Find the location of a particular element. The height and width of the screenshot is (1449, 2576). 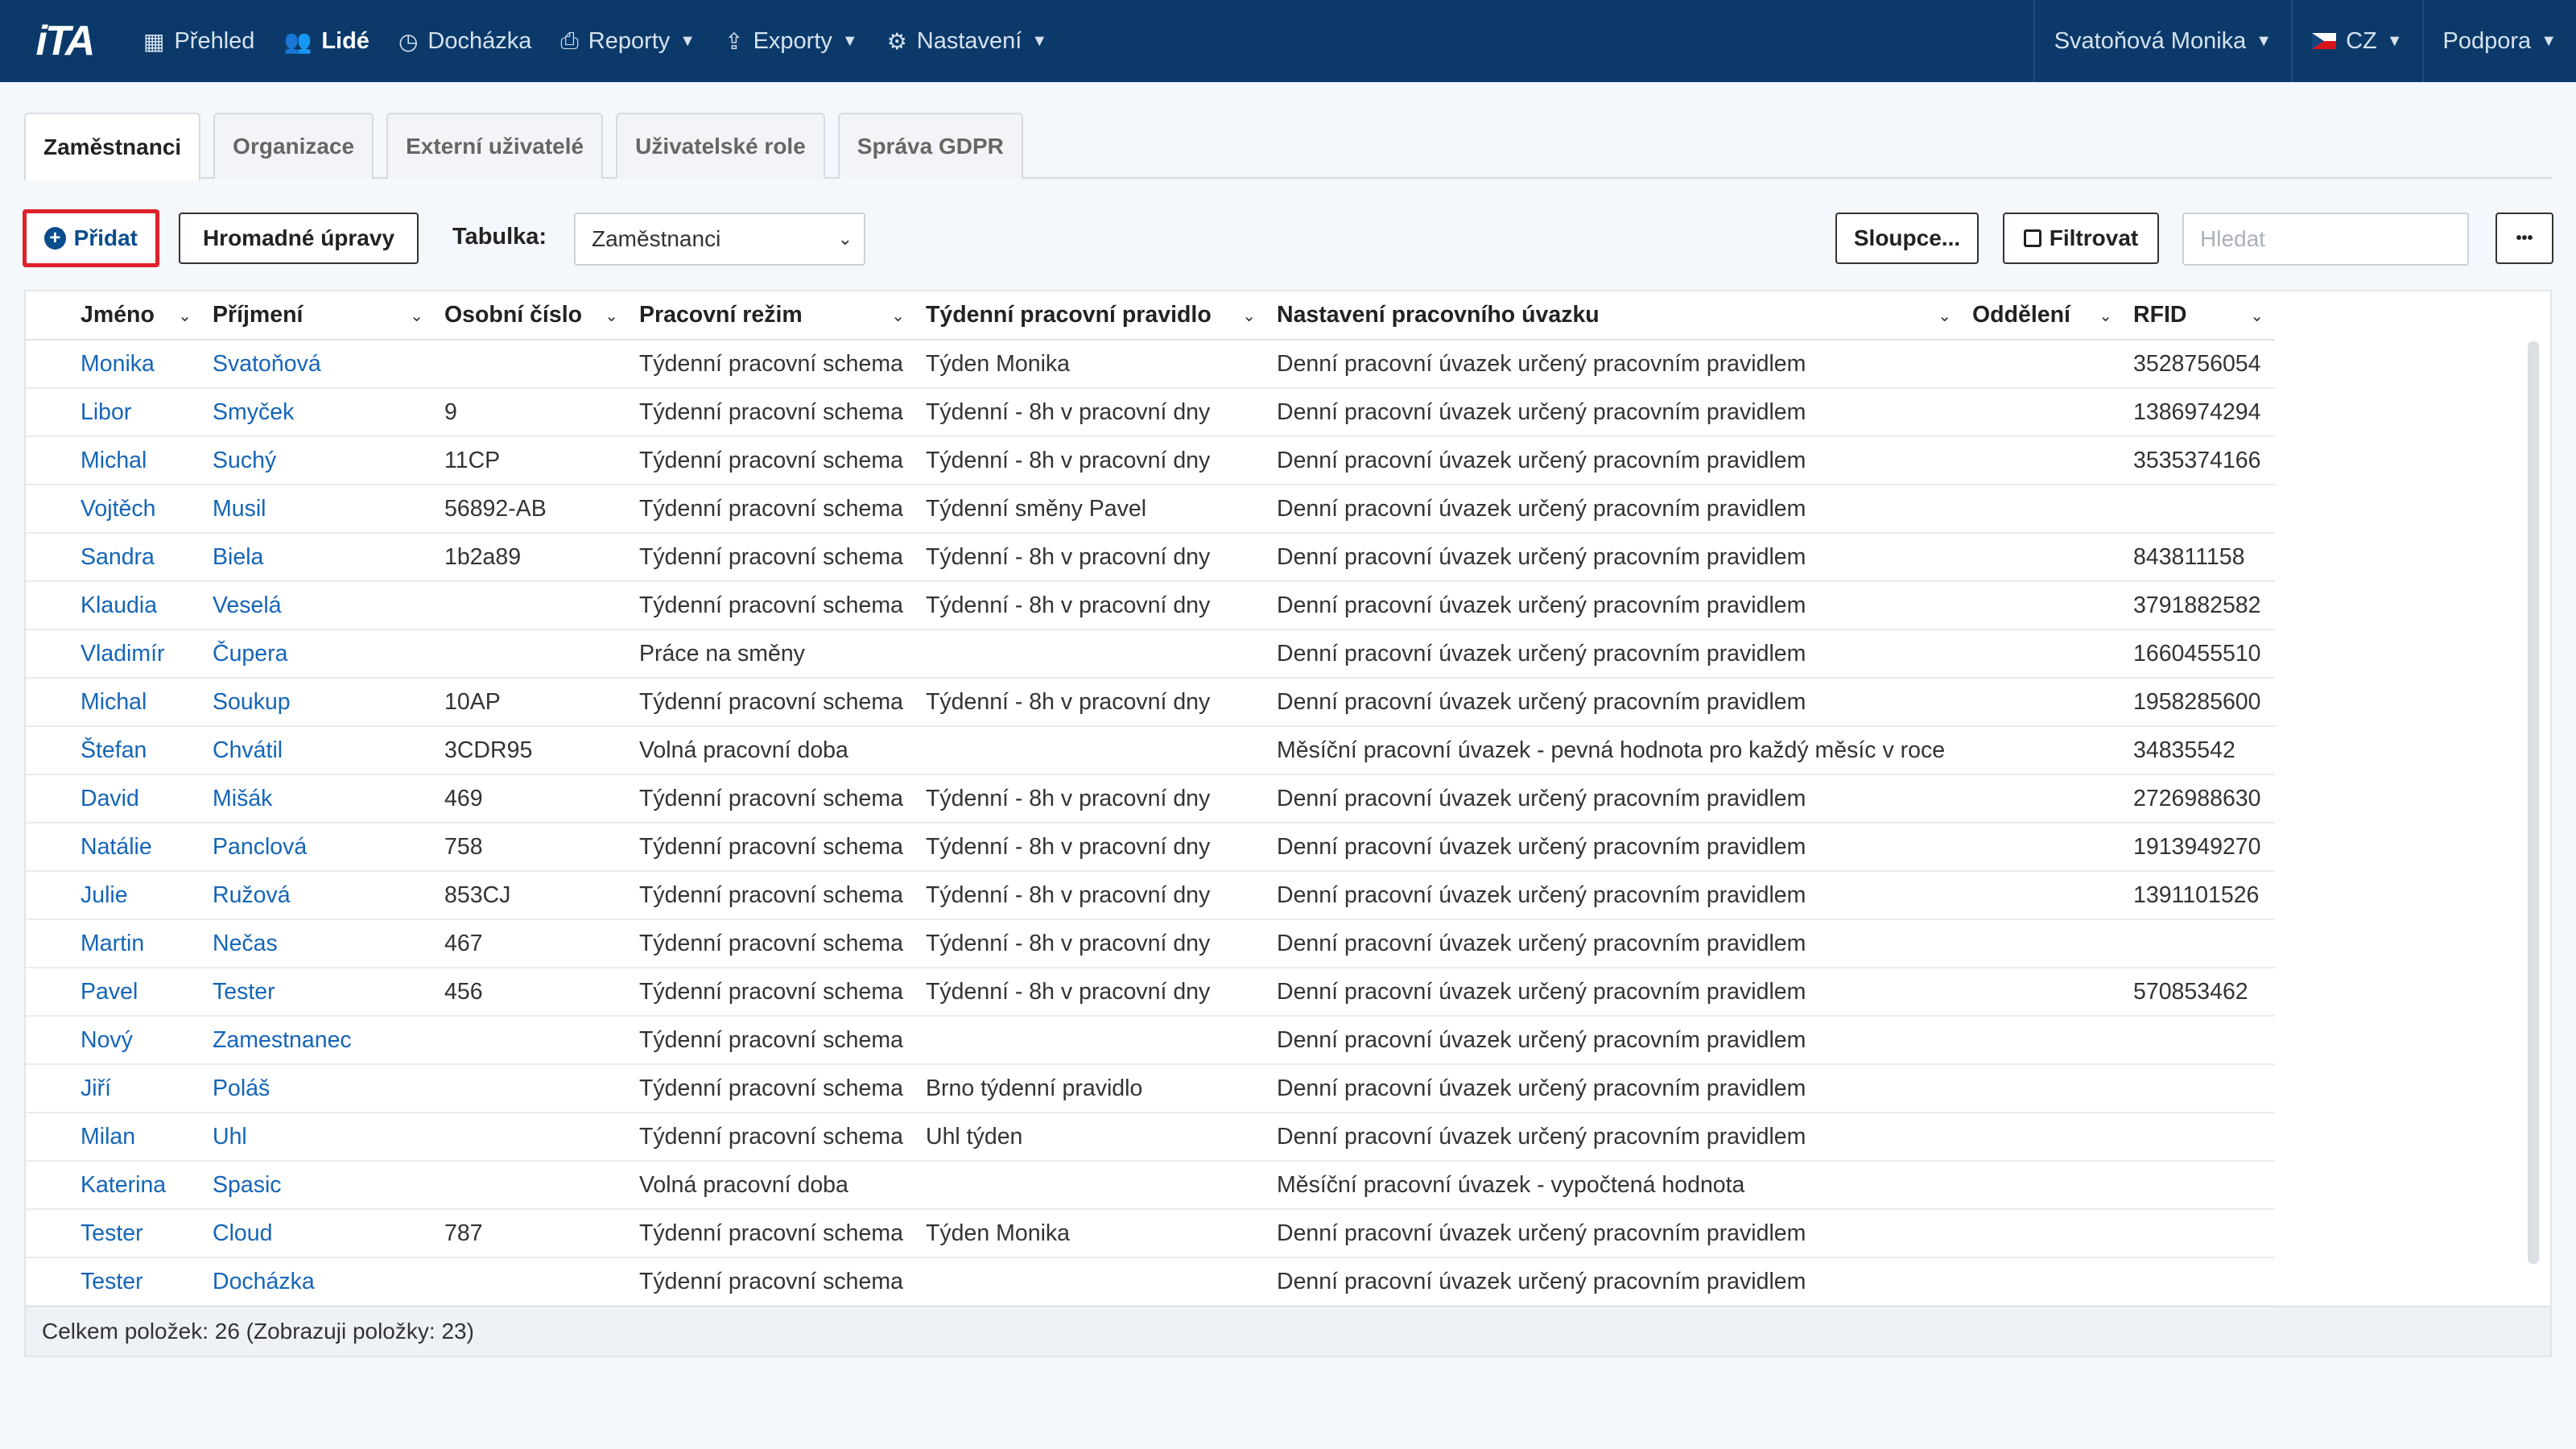

header-osobni-cislo: Osobní číslo ⌄ is located at coordinates (532, 316).